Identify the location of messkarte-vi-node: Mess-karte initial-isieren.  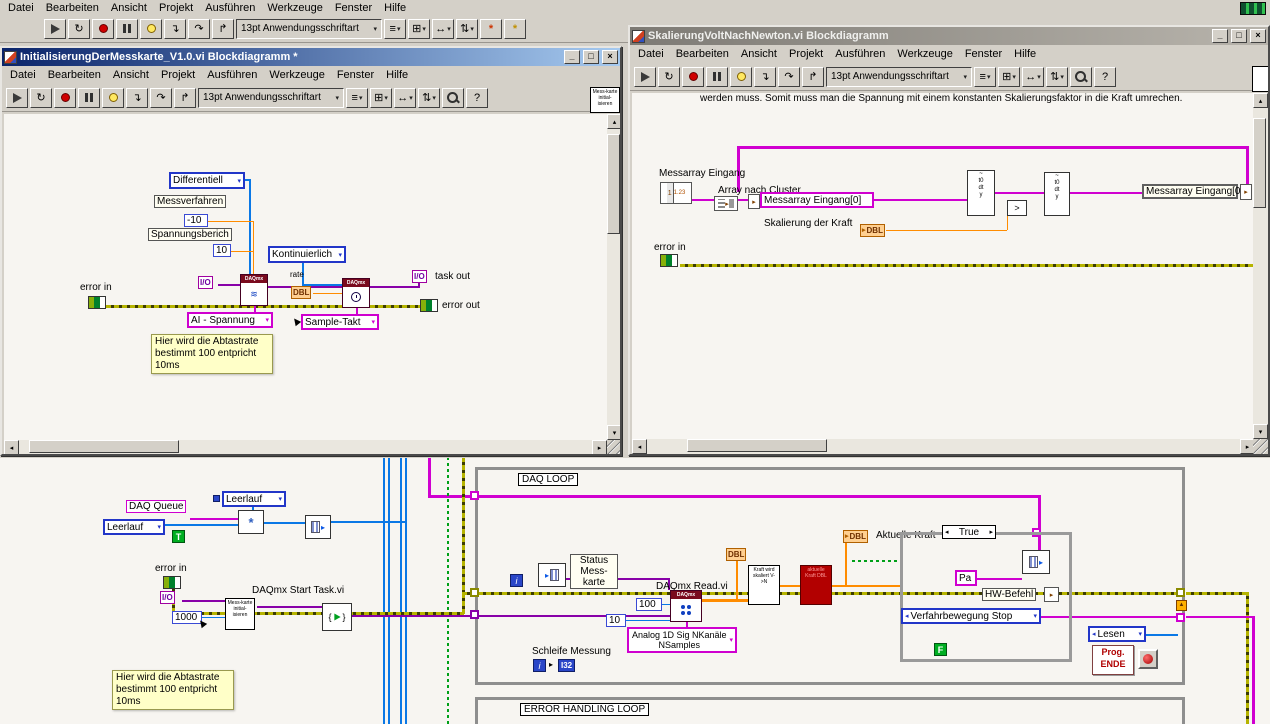
(240, 614).